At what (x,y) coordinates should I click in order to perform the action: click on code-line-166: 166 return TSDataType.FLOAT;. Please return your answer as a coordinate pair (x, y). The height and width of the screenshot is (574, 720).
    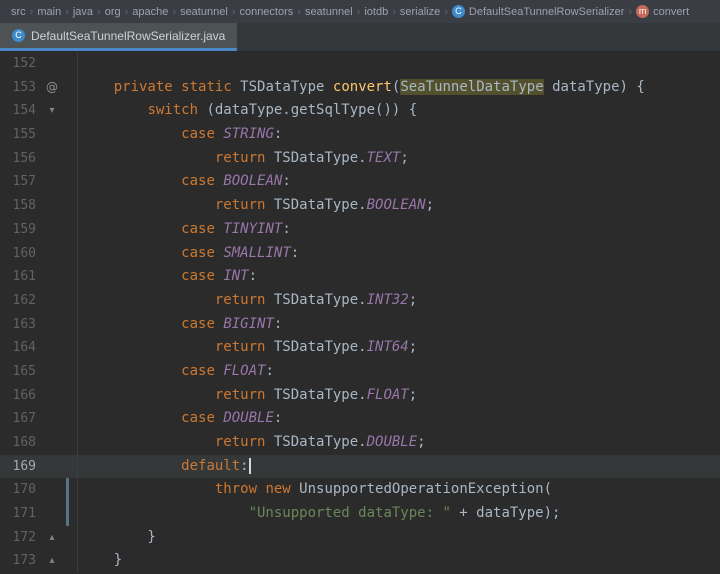
    Looking at the image, I should click on (360, 395).